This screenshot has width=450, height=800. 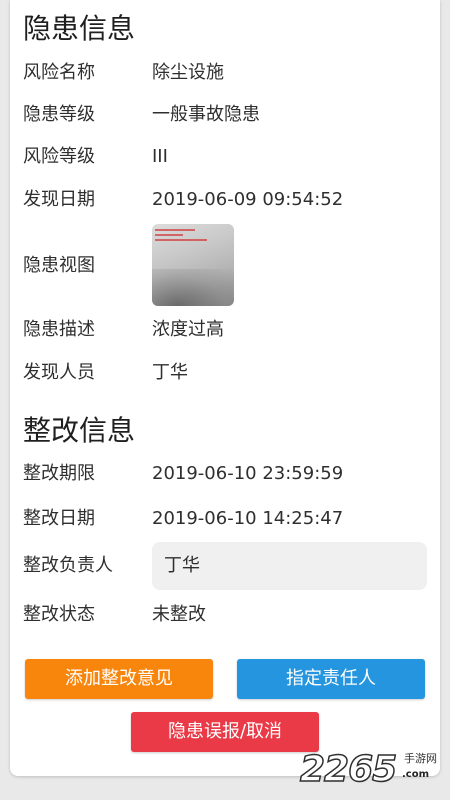 I want to click on deadline-label: 整改期限, so click(x=59, y=473).